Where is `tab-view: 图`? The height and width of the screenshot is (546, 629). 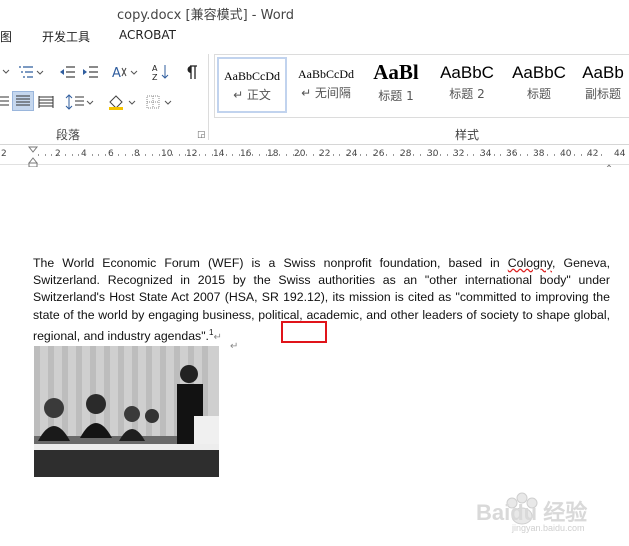 tab-view: 图 is located at coordinates (6, 36).